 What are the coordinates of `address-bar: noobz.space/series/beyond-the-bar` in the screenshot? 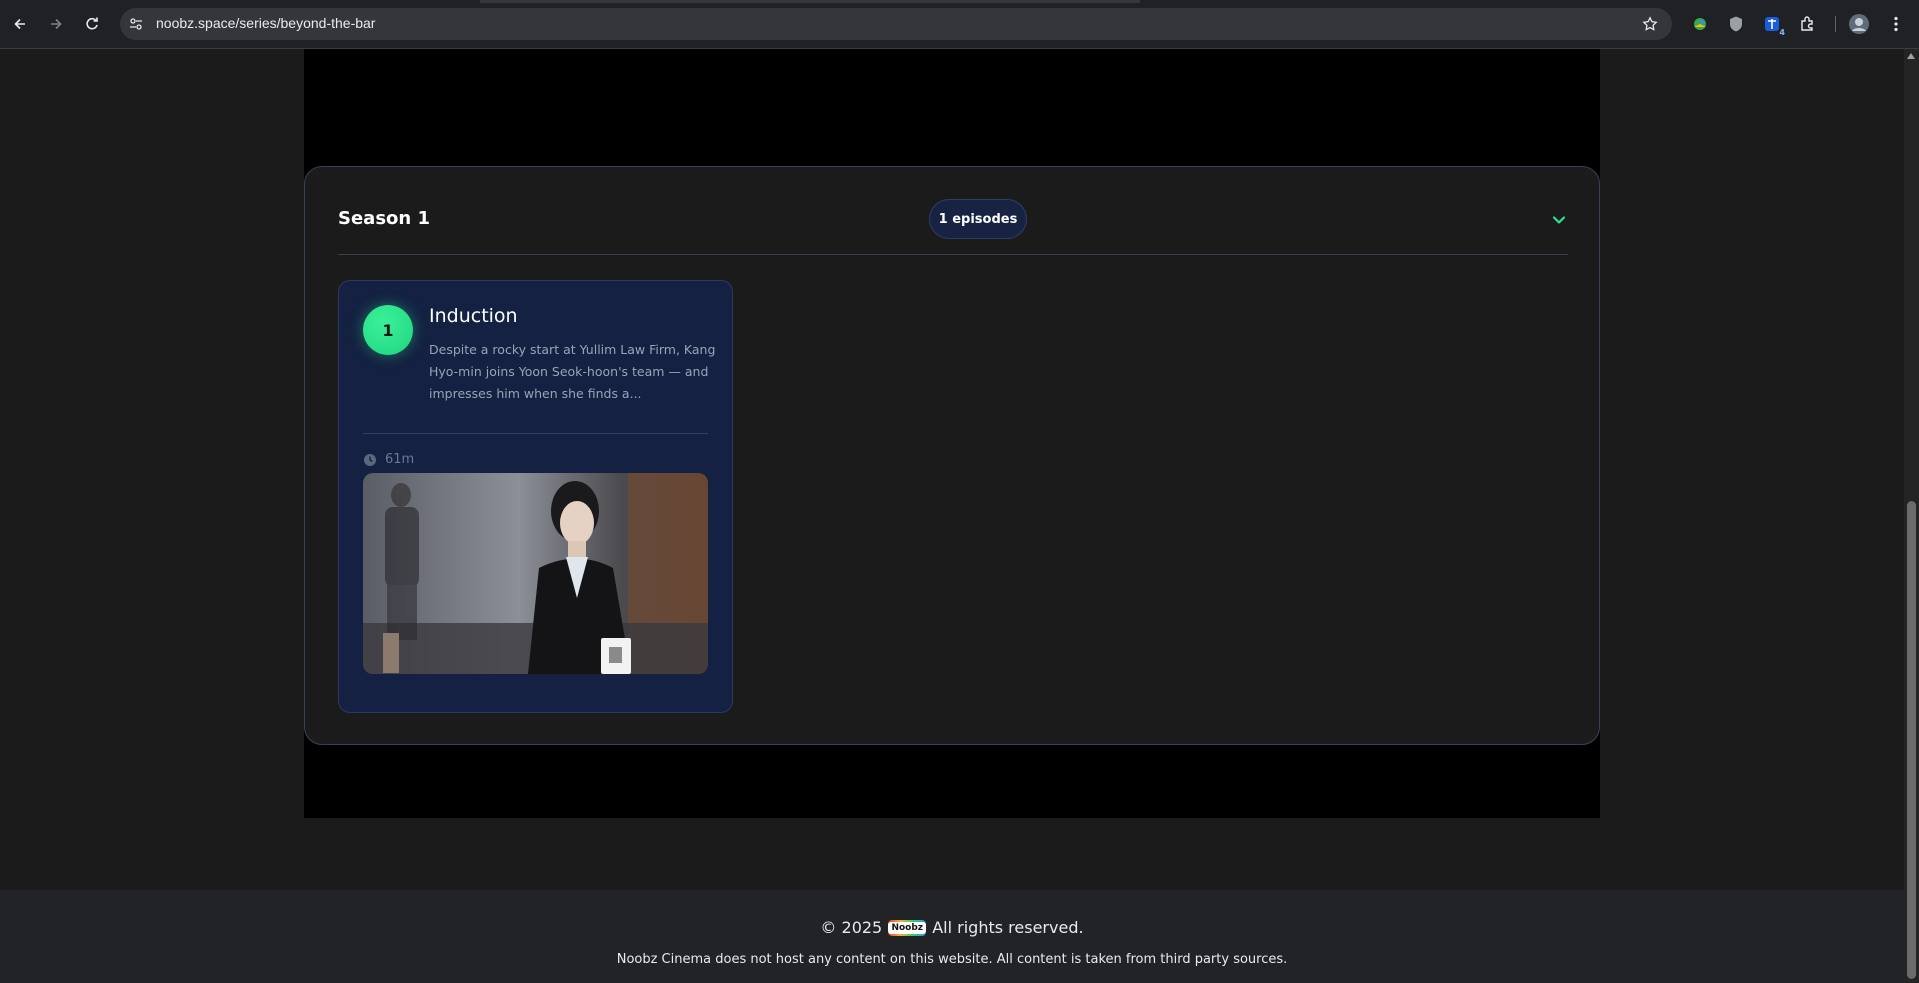 It's located at (896, 24).